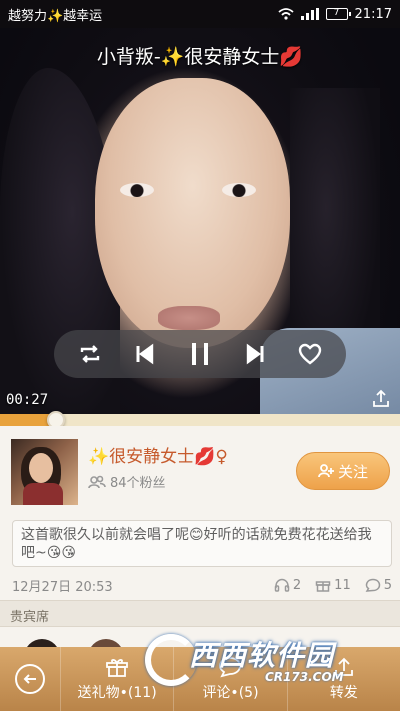 The image size is (400, 711). I want to click on follow-button: 关注, so click(343, 471).